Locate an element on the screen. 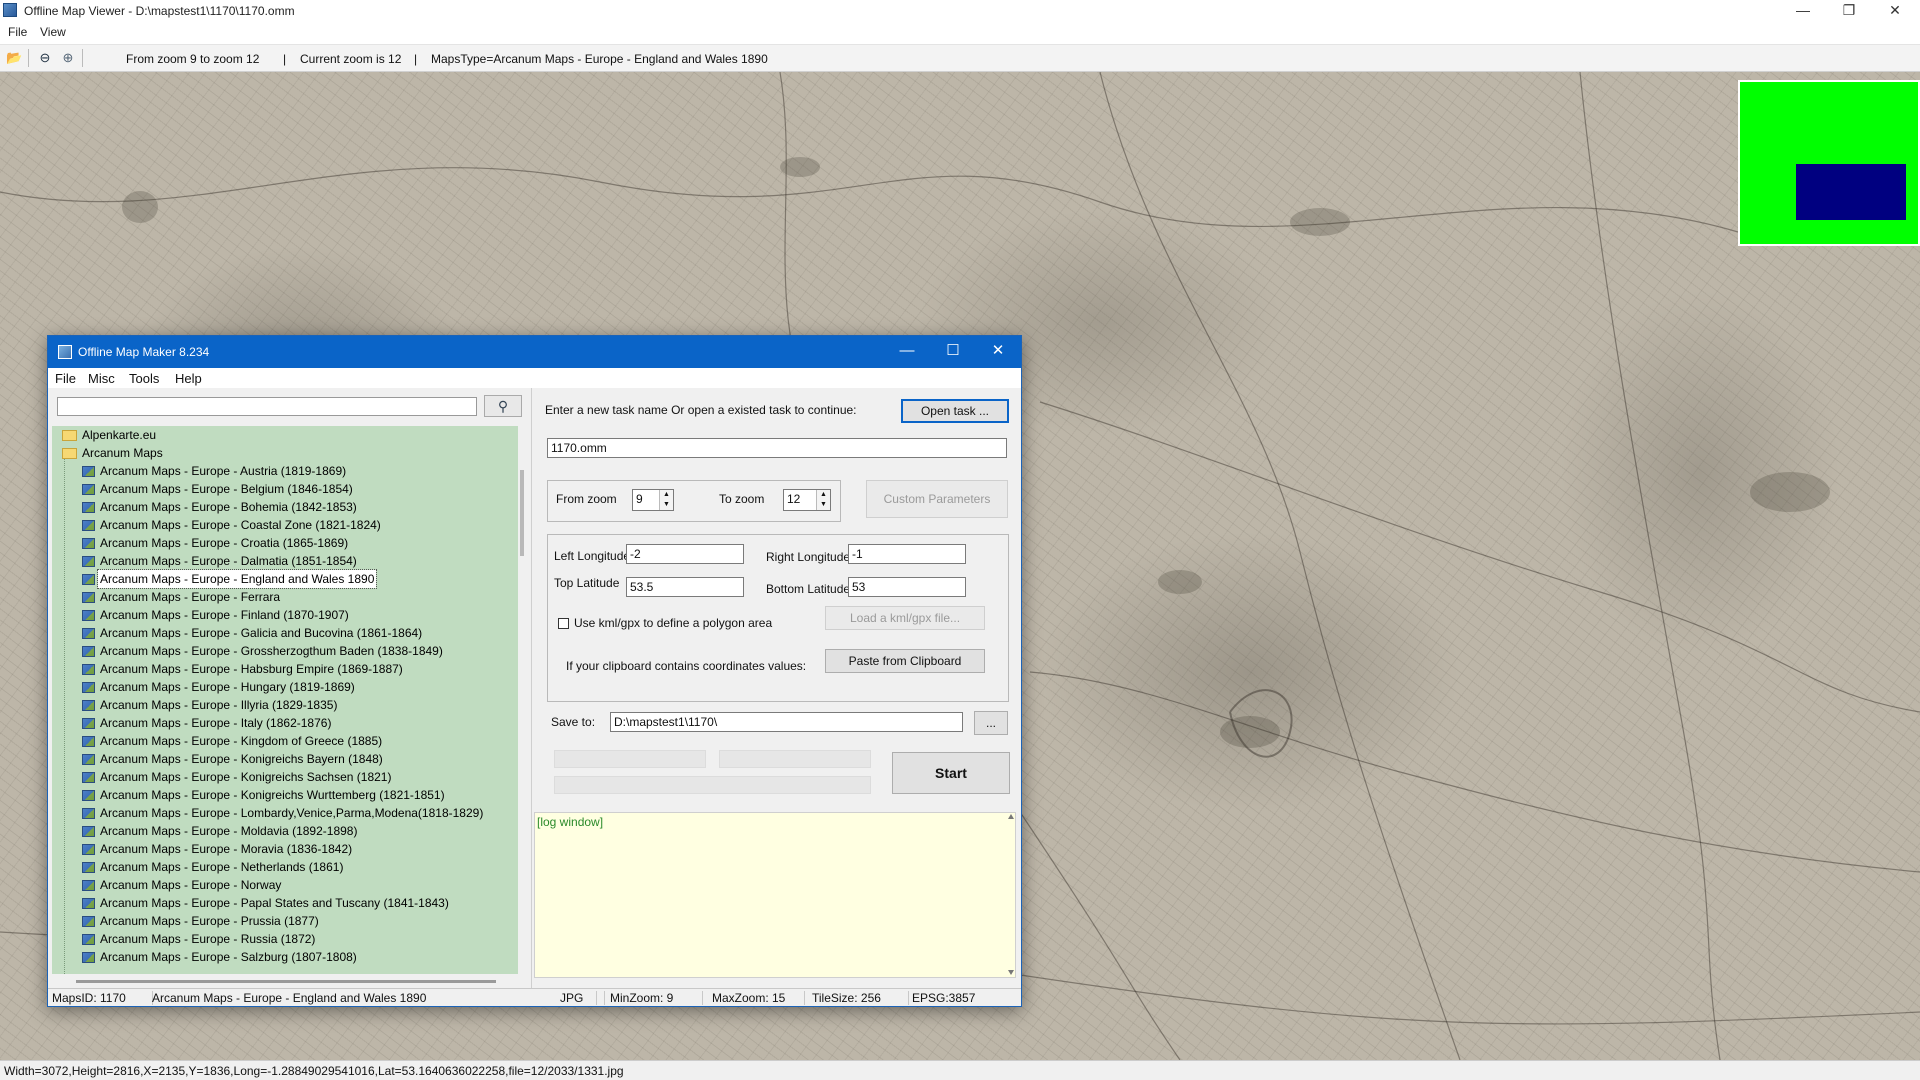 The image size is (1920, 1080). dialog-minimize-button: — is located at coordinates (907, 352).